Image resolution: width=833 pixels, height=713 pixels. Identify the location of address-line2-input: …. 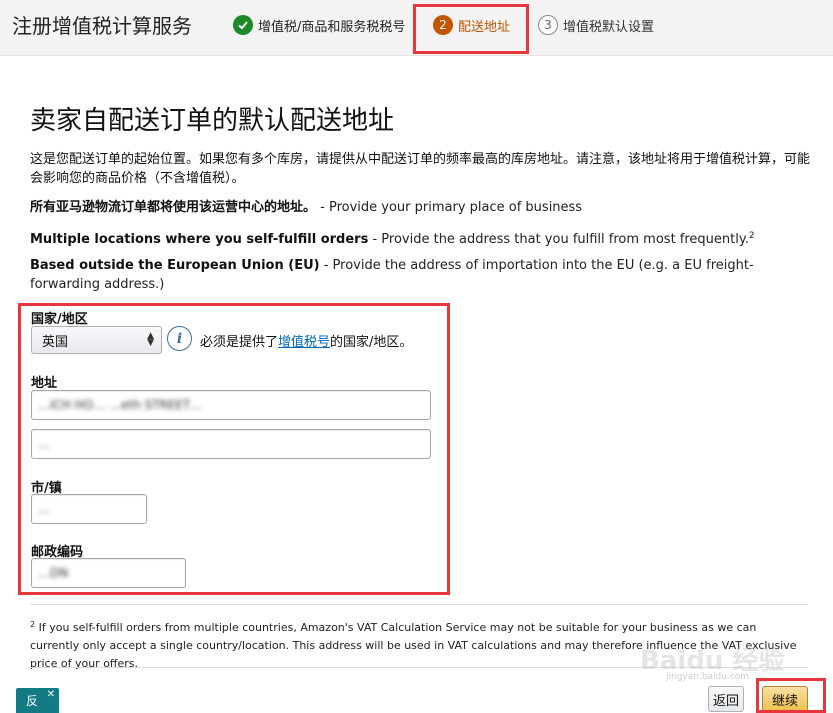
(231, 444).